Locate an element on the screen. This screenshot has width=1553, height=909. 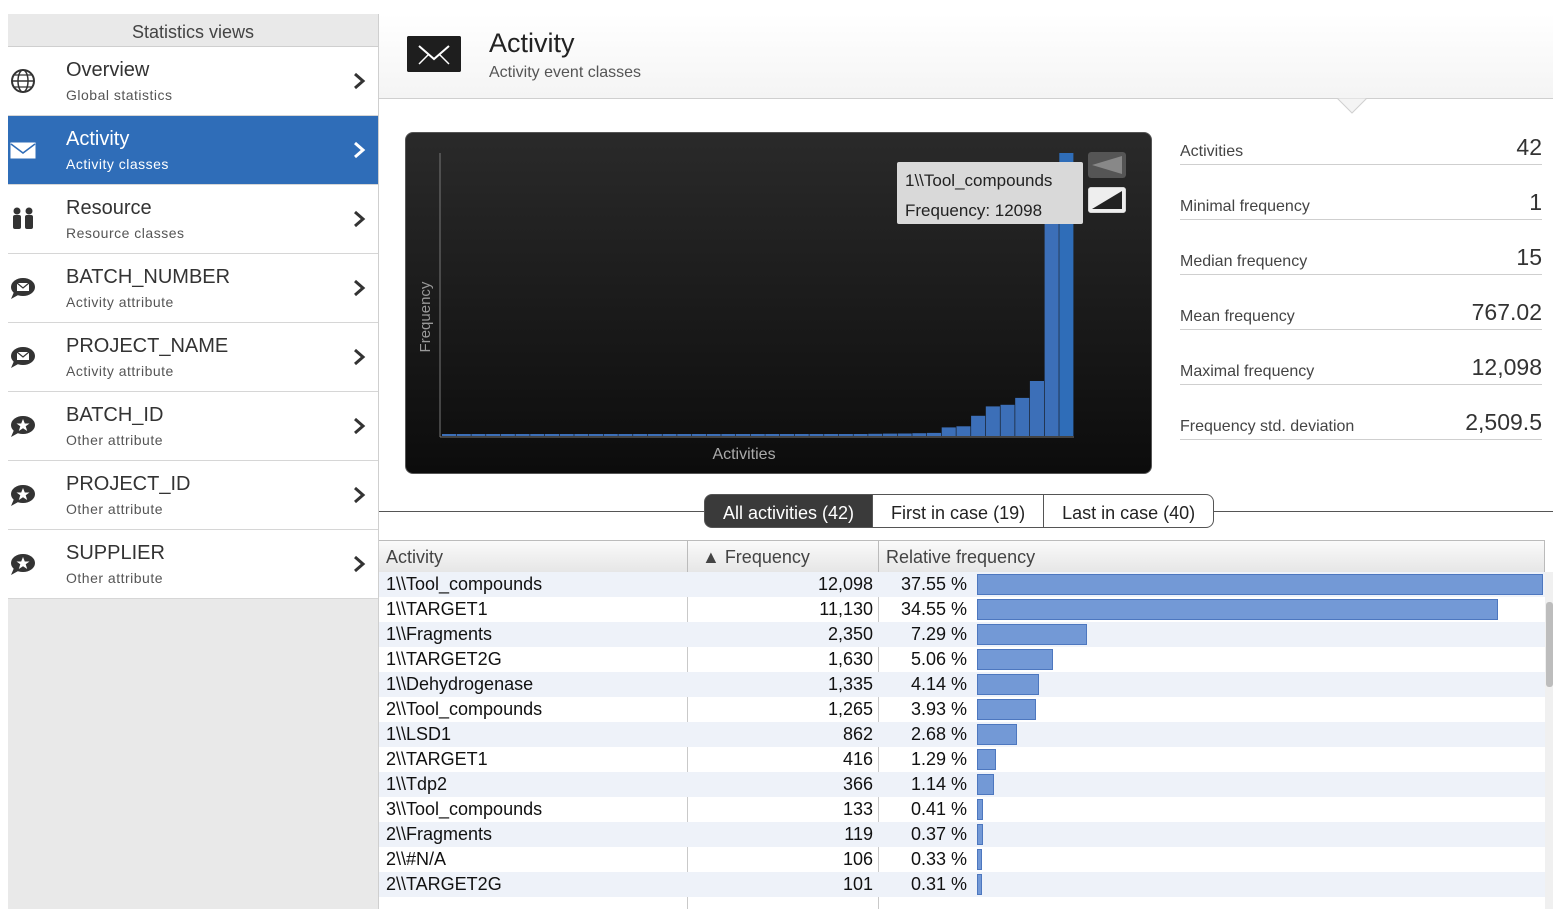
cell-relative-frequency: 4.14 % is located at coordinates (938, 684).